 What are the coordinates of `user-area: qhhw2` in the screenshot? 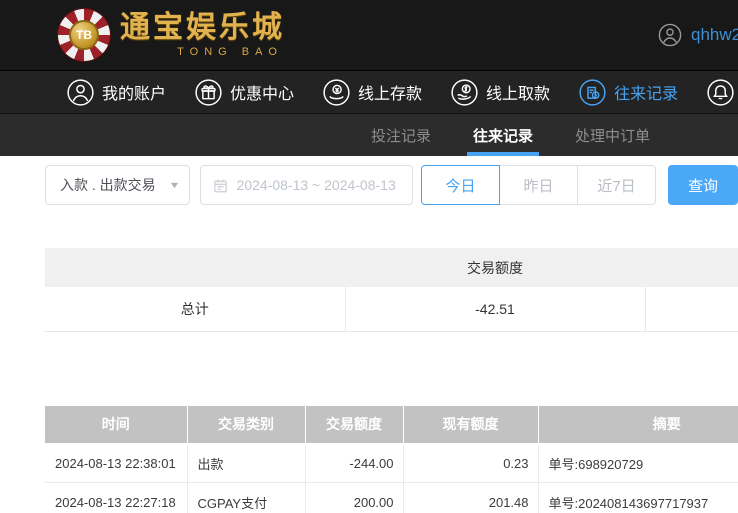 It's located at (698, 35).